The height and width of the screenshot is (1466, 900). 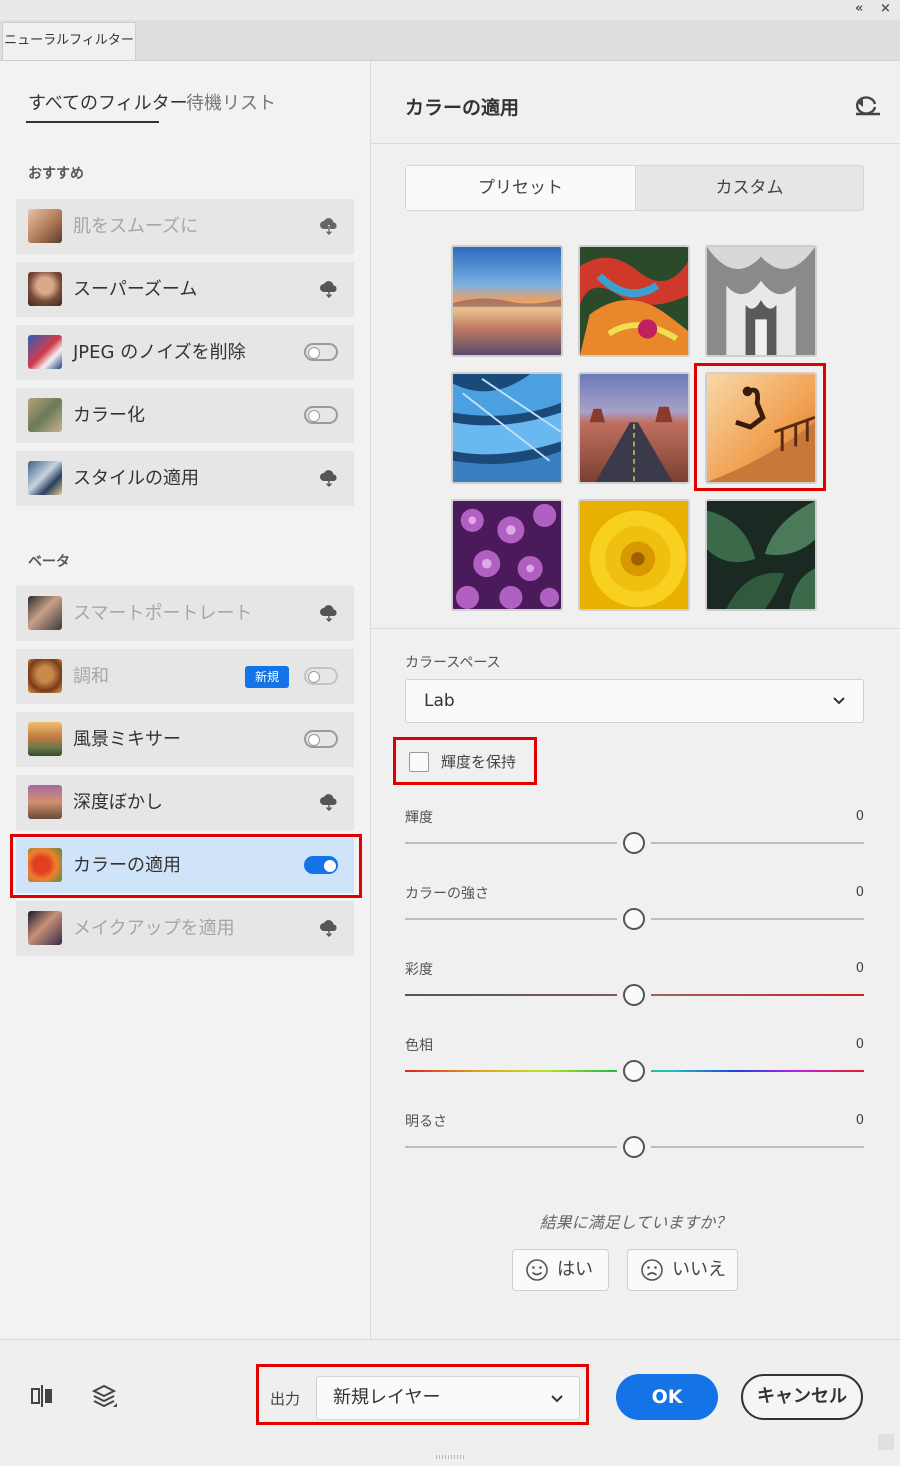 What do you see at coordinates (886, 1442) in the screenshot?
I see `resize-corner` at bounding box center [886, 1442].